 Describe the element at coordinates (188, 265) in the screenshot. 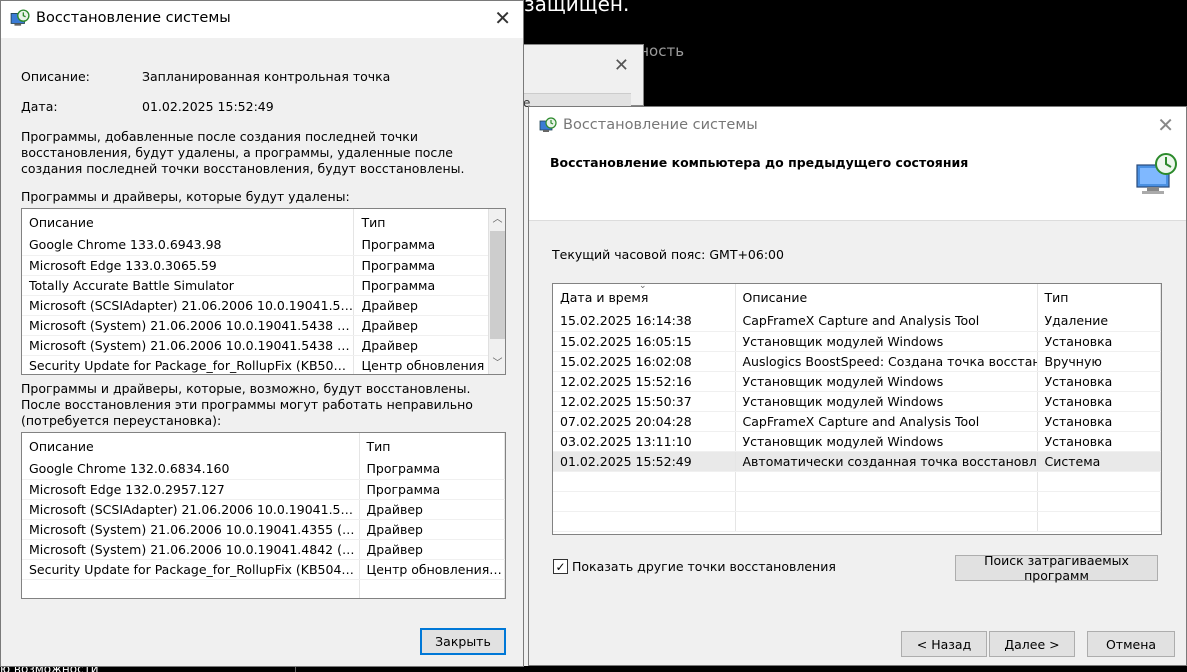

I see `table-cell: Microsoft Edge 133.0.3065.59` at that location.